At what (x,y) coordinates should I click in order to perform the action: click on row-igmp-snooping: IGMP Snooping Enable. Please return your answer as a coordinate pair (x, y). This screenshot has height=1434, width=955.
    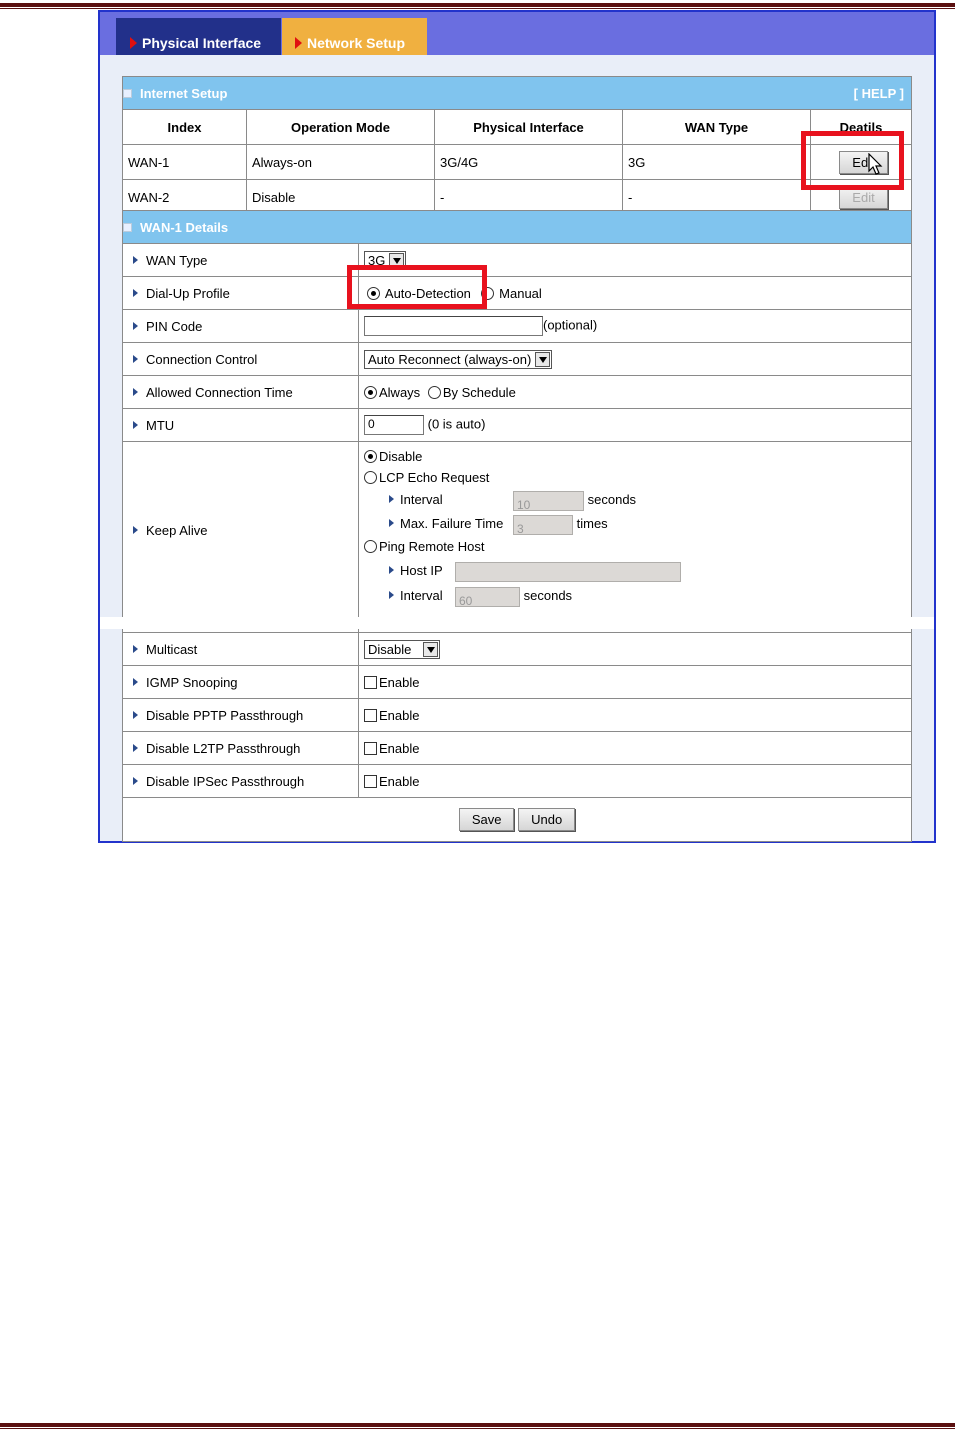
    Looking at the image, I should click on (517, 682).